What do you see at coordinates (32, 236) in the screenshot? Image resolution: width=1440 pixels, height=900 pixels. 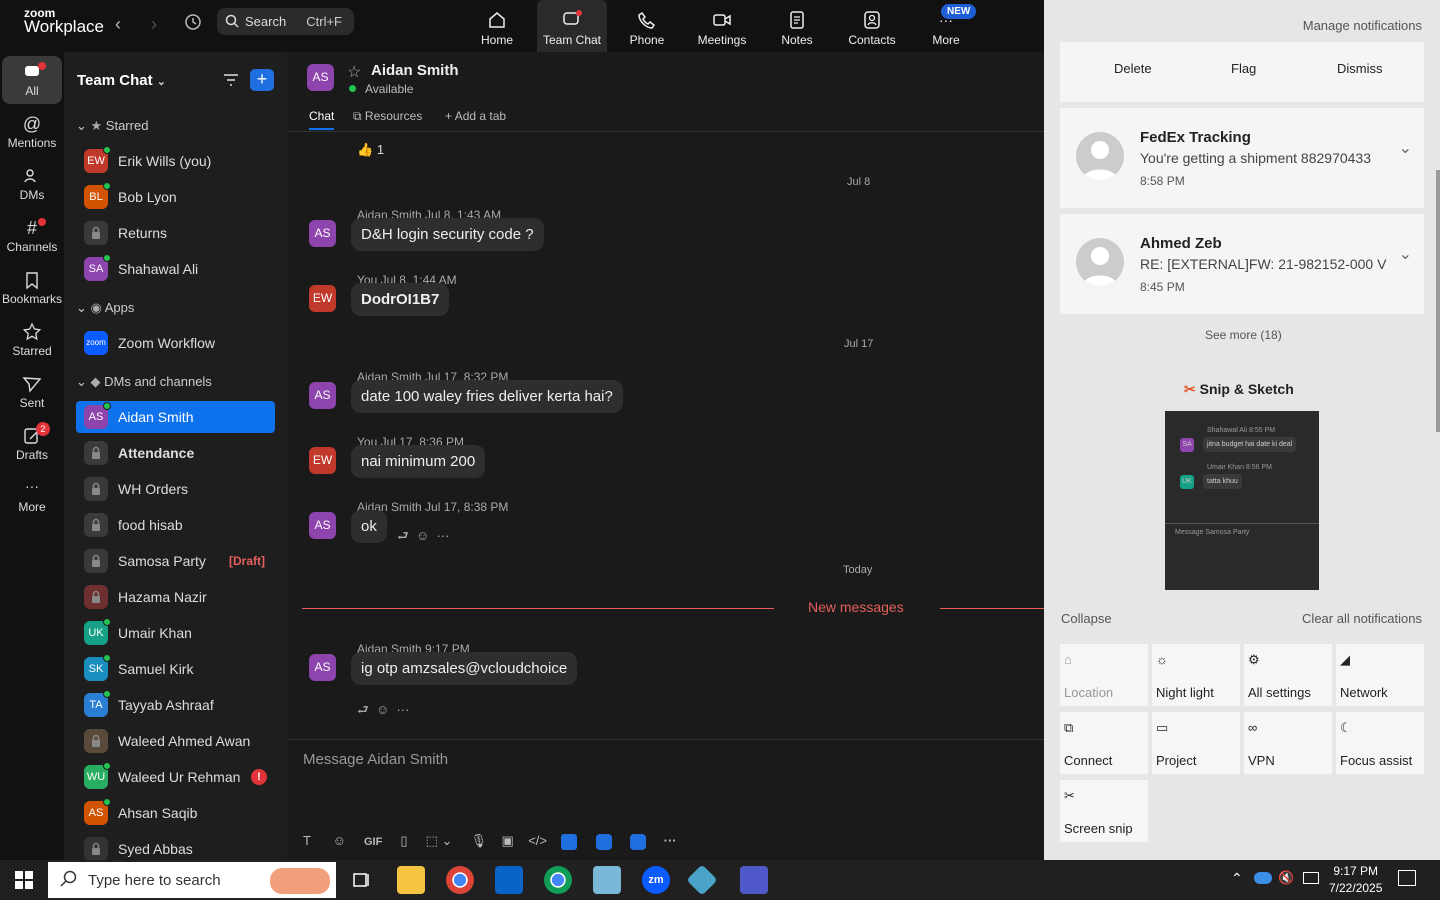 I see `rail-channels: # Channels` at bounding box center [32, 236].